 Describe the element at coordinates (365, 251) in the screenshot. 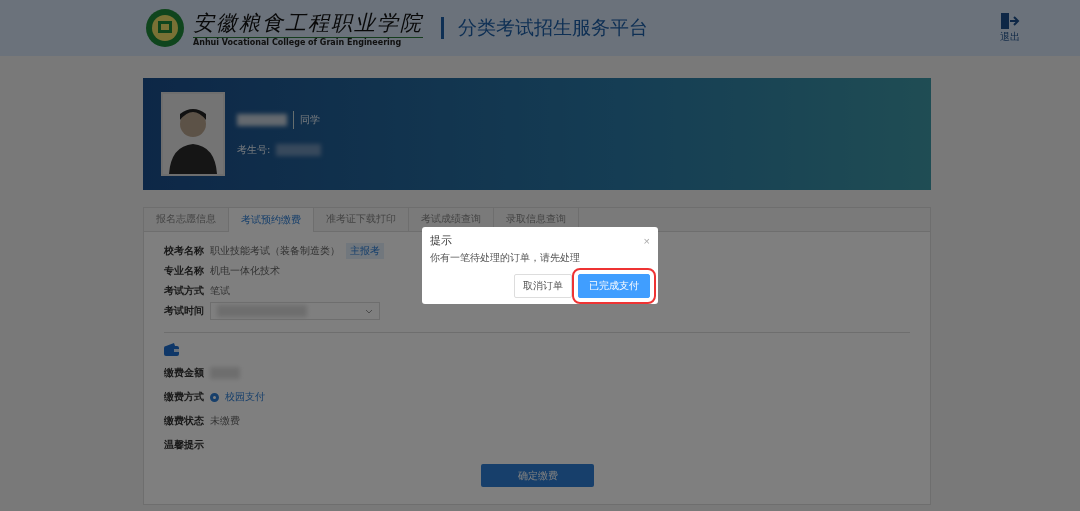

I see `tag: 主报考` at that location.